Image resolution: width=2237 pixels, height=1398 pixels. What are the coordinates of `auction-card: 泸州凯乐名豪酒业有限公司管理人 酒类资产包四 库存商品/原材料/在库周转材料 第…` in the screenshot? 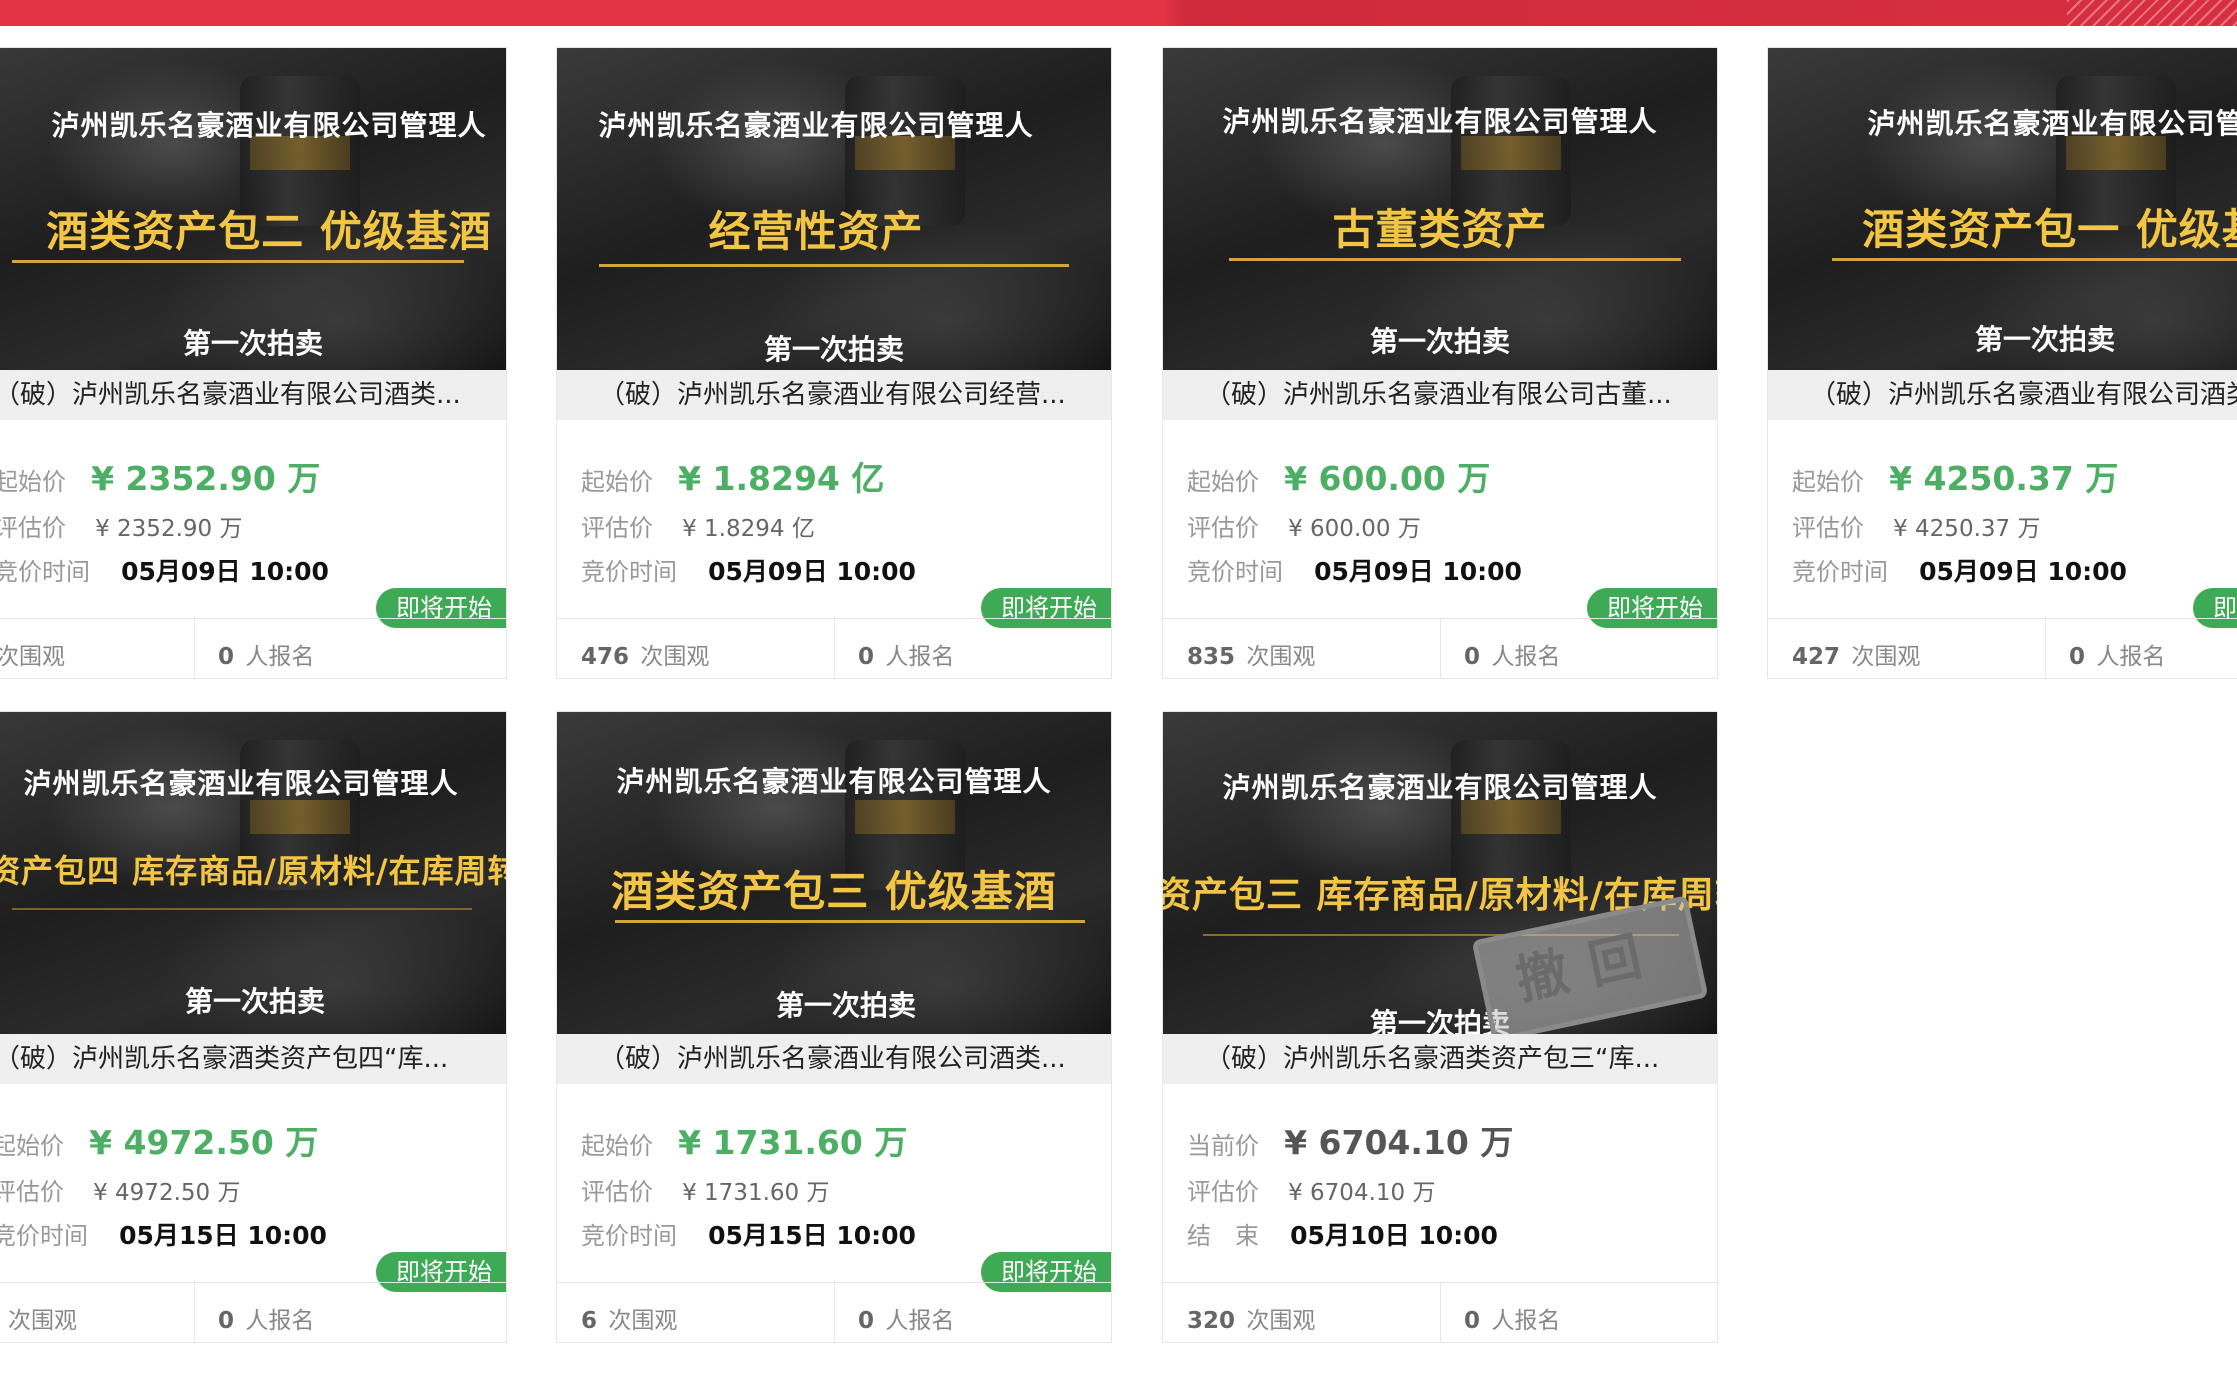 It's located at (253, 1027).